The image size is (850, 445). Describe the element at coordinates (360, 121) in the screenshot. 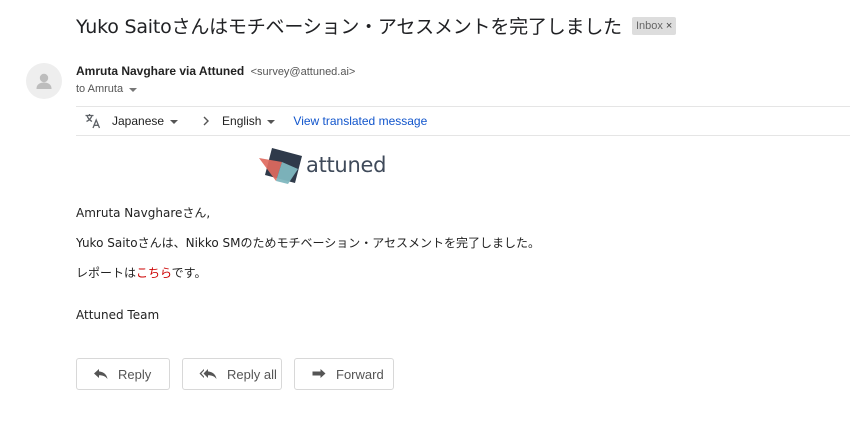

I see `view-translated-link: View translated message` at that location.